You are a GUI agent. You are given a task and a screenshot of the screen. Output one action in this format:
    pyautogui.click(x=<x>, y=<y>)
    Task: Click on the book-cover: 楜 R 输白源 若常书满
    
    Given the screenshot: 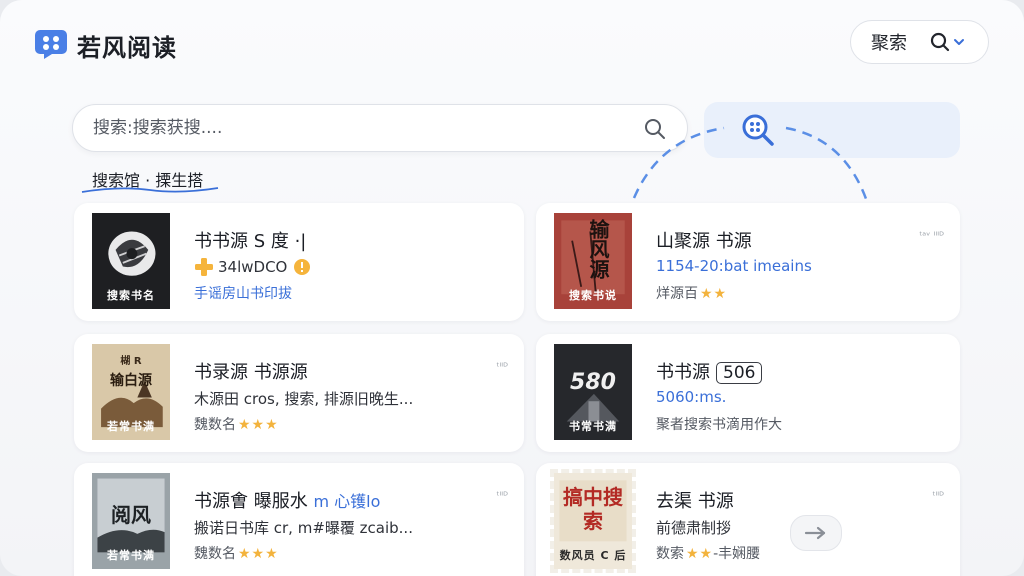 What is the action you would take?
    pyautogui.click(x=131, y=392)
    